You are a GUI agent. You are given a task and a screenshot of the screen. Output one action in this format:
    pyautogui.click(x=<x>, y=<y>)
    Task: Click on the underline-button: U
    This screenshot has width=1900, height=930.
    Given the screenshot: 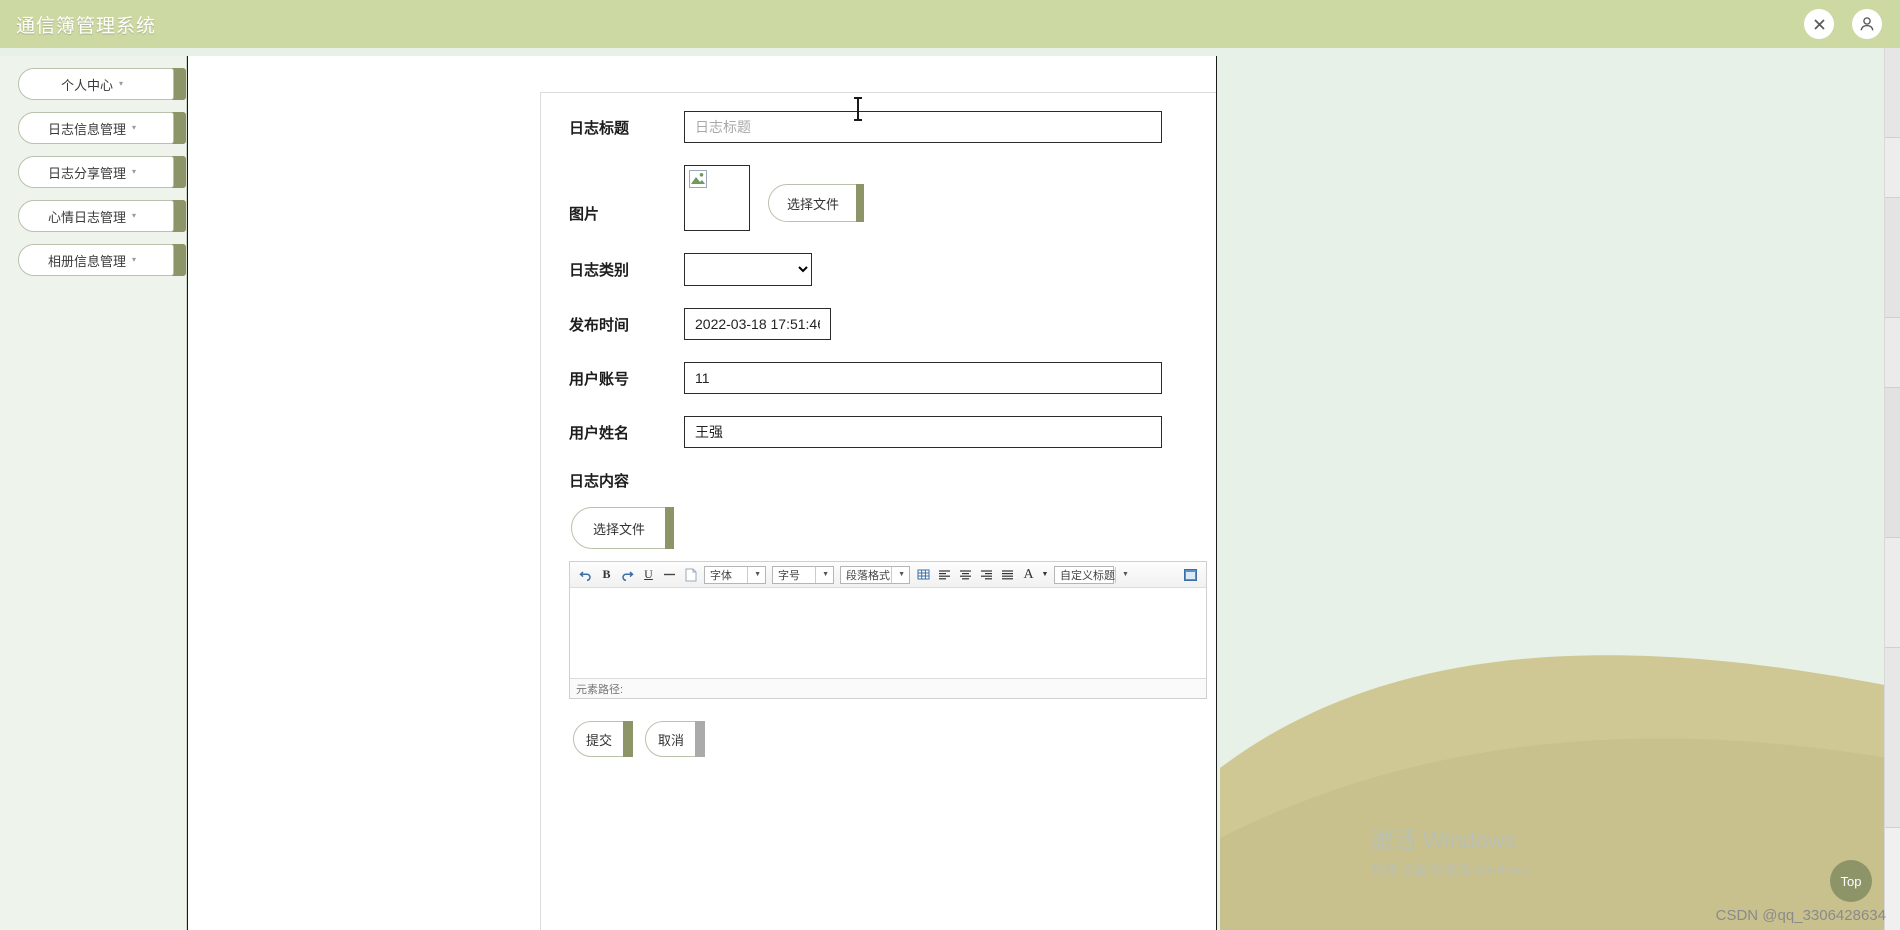 What is the action you would take?
    pyautogui.click(x=648, y=575)
    